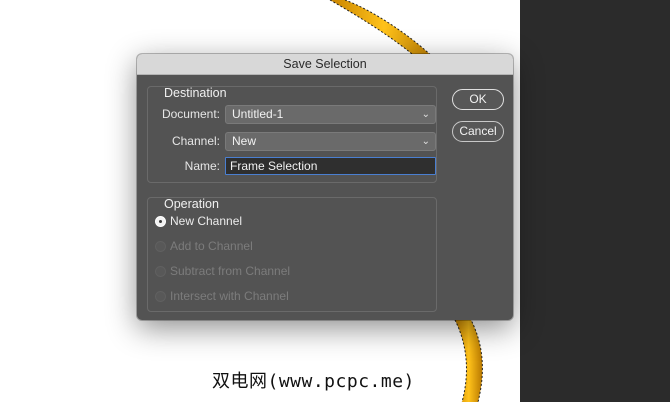  I want to click on dialog-title: Save Selection, so click(325, 64).